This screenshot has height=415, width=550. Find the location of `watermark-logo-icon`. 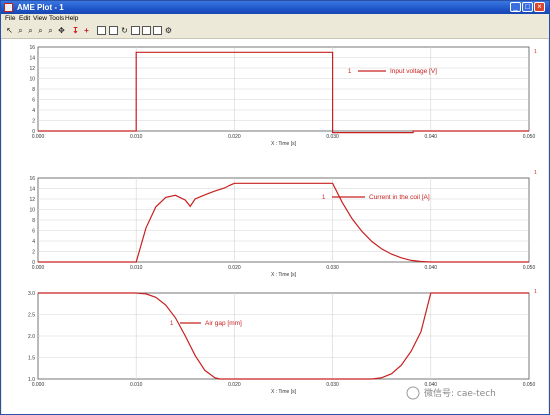

watermark-logo-icon is located at coordinates (413, 393).